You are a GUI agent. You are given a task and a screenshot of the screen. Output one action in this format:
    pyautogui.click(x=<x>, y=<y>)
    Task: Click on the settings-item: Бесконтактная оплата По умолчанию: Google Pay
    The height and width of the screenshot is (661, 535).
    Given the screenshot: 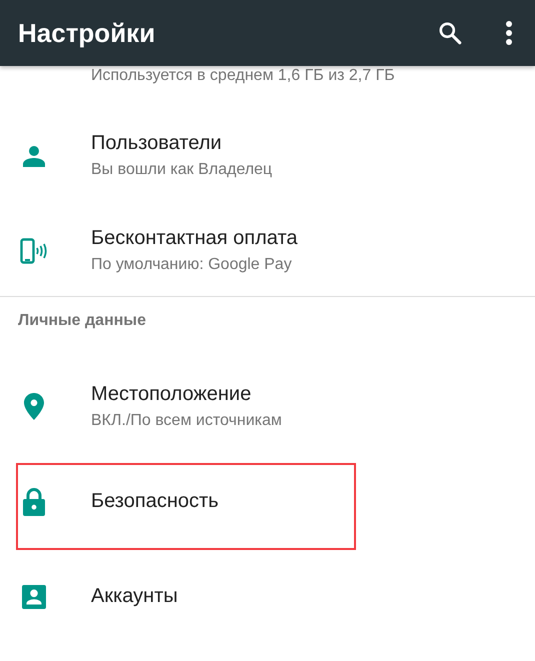 What is the action you would take?
    pyautogui.click(x=267, y=250)
    